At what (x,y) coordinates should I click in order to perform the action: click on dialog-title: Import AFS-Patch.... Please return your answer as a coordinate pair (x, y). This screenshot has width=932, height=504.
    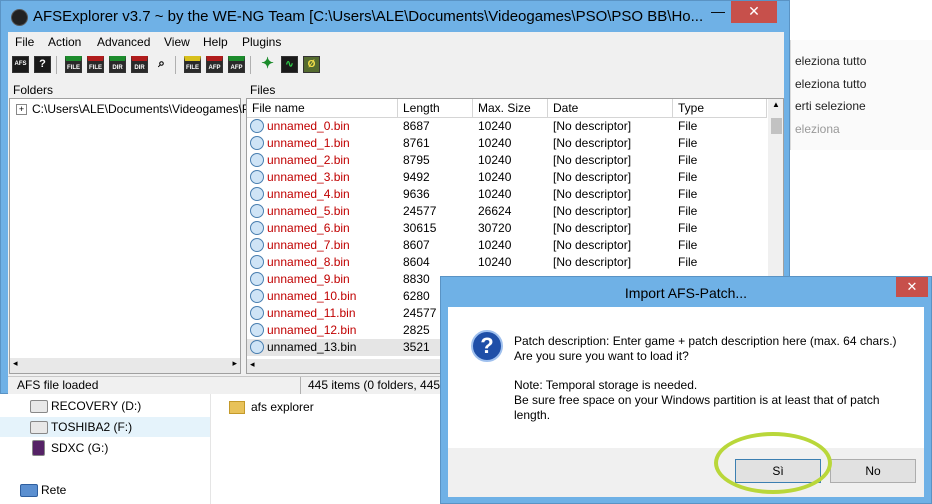
    Looking at the image, I should click on (686, 293).